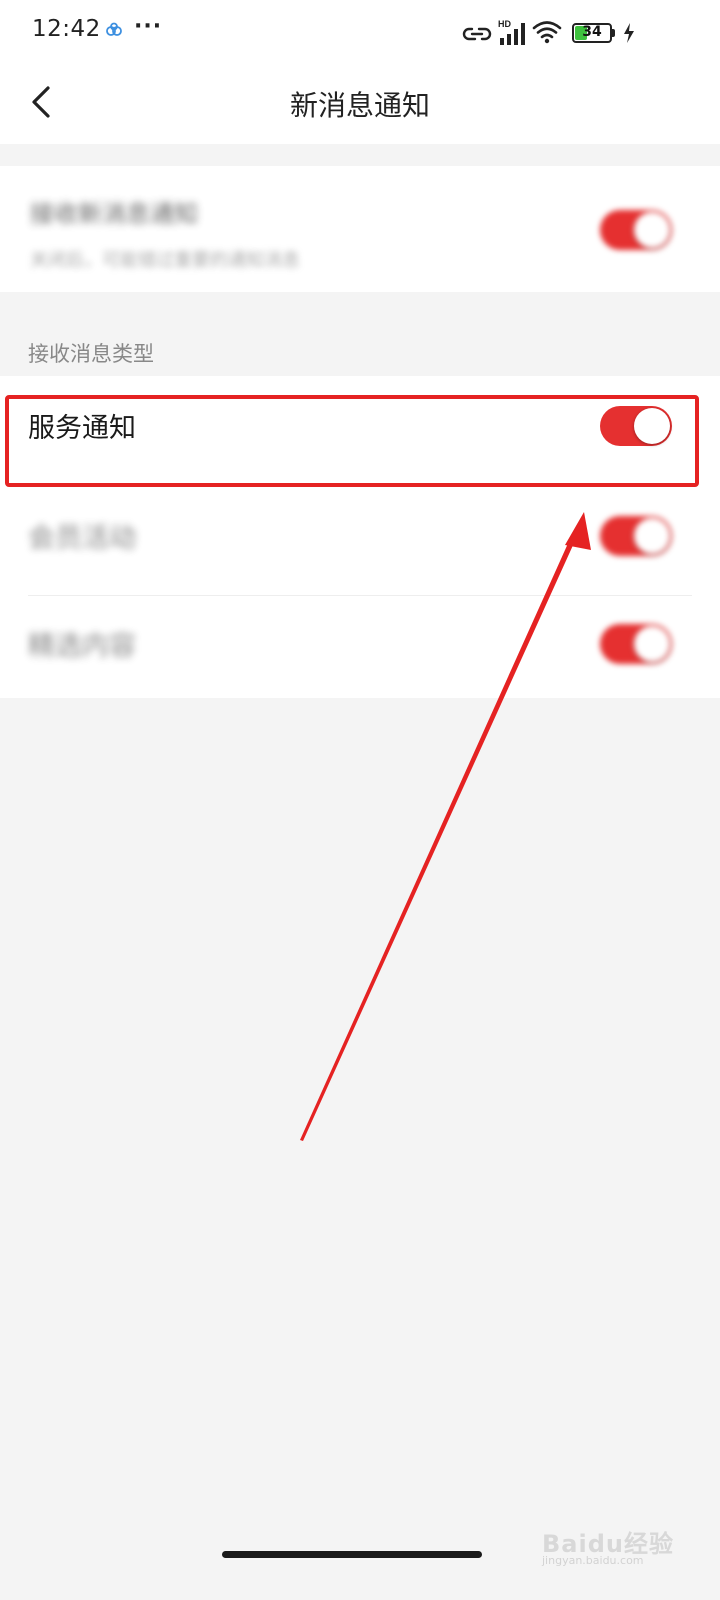 This screenshot has height=1600, width=720. I want to click on status-time: 12:42, so click(66, 29).